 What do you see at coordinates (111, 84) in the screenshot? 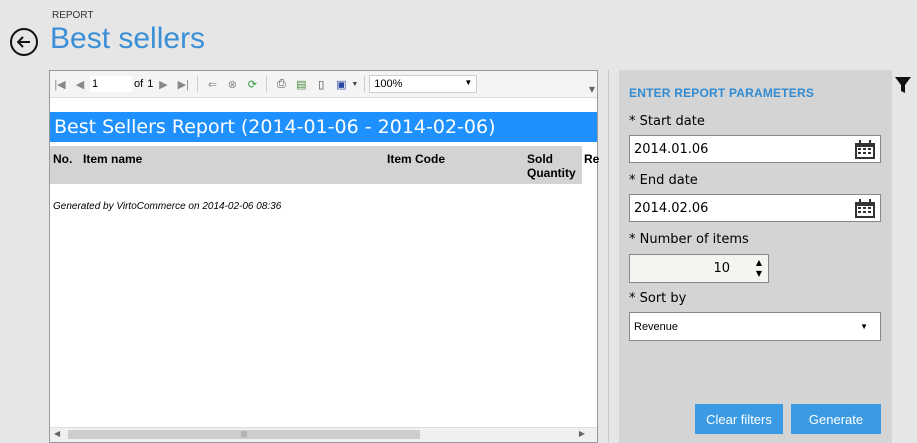
I see `page-number-input` at bounding box center [111, 84].